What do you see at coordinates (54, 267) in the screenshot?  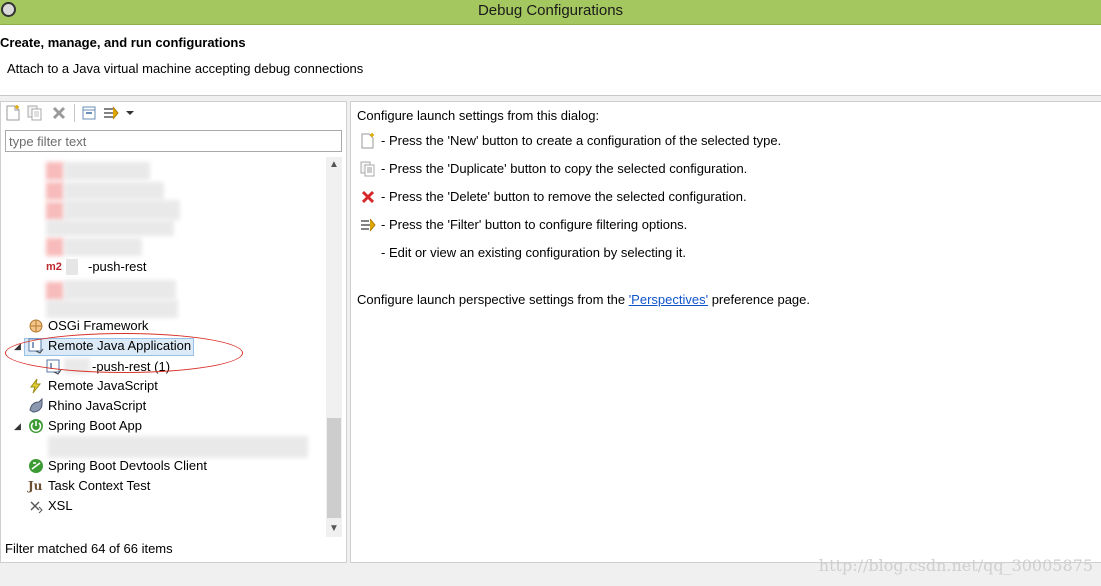 I see `maven-m2-icon: m2` at bounding box center [54, 267].